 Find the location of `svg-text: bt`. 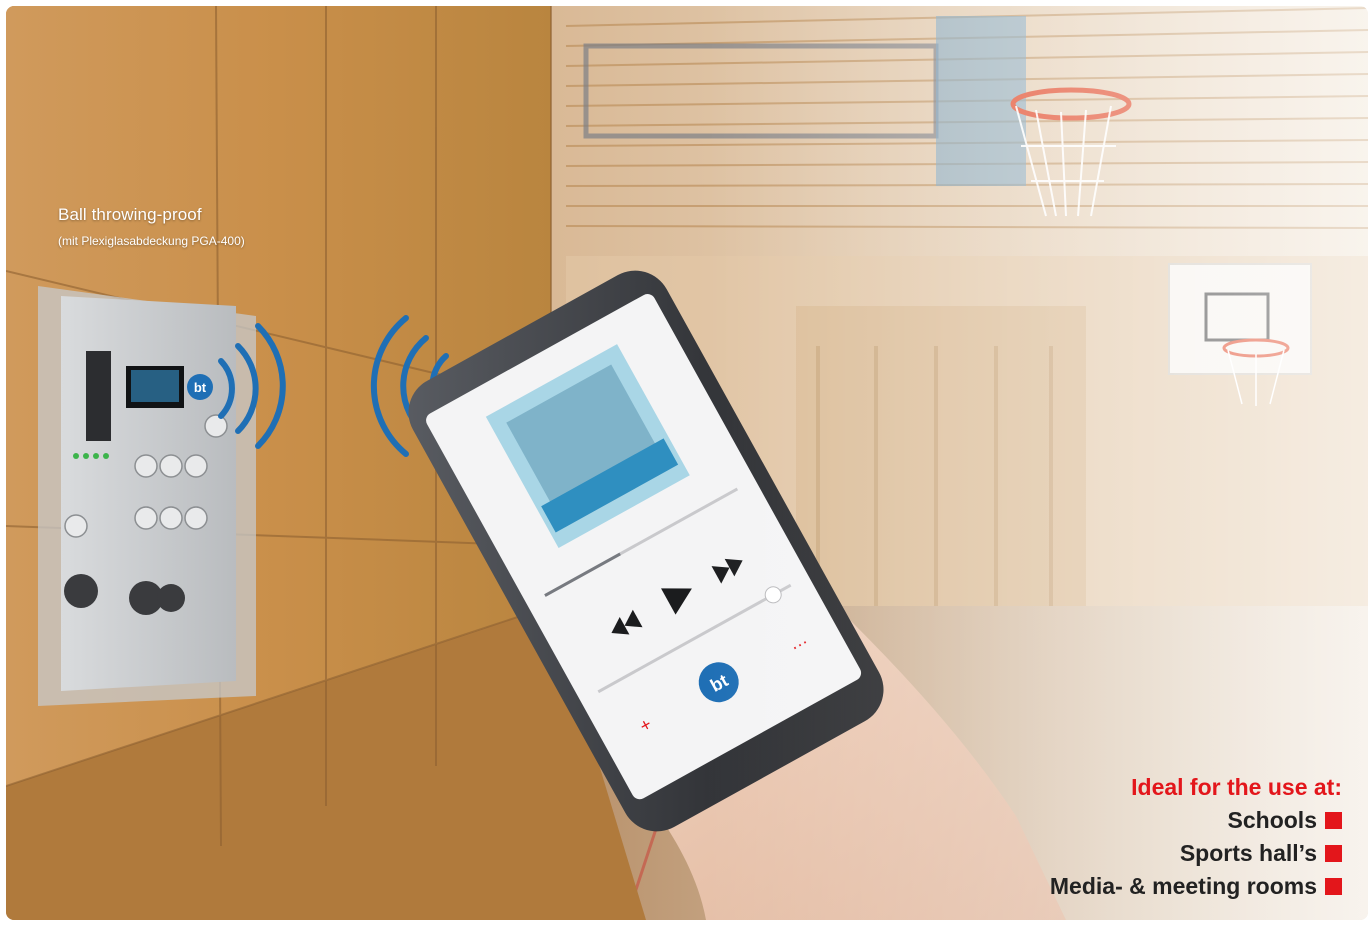

svg-text: bt is located at coordinates (200, 387).